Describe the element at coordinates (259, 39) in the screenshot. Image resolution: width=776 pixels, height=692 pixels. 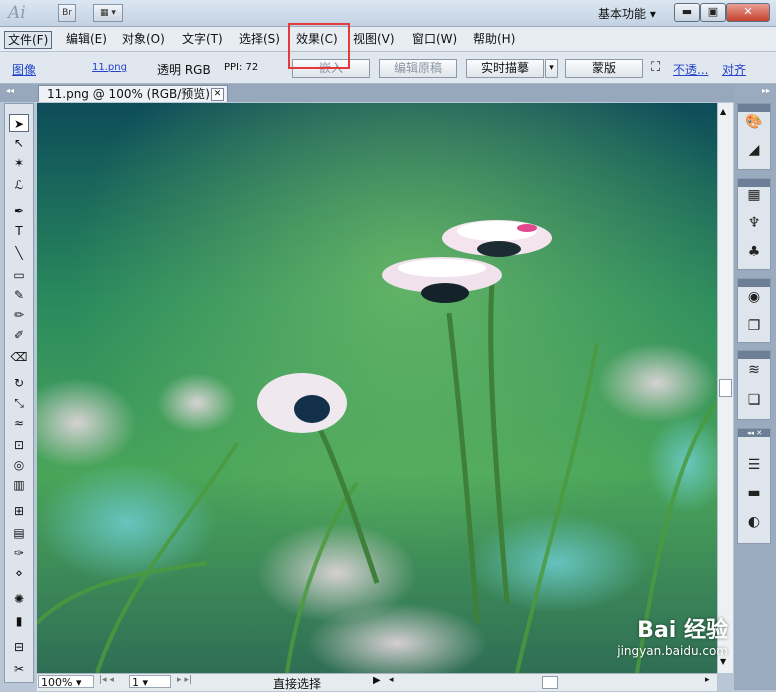
I see `menu-select: 选择(S)` at that location.